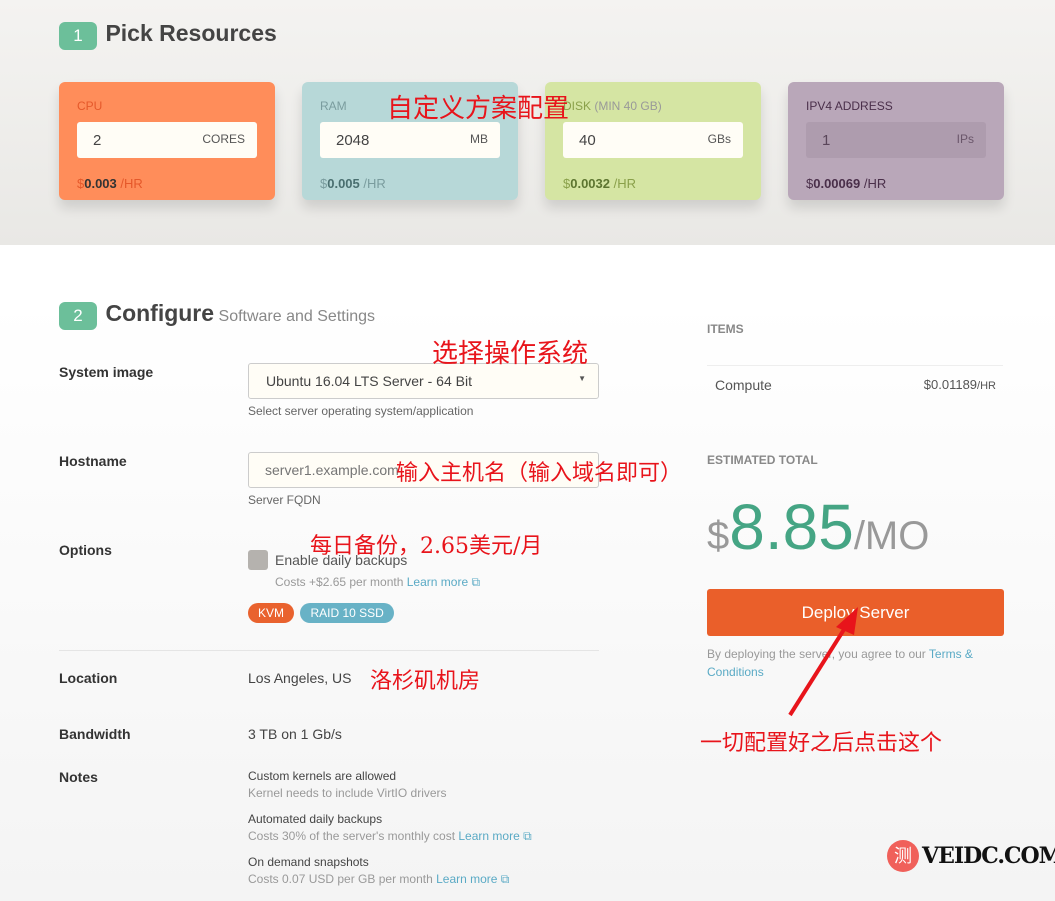 The image size is (1055, 901). I want to click on feature-badges: KVM RAID 10 SSD, so click(322, 613).